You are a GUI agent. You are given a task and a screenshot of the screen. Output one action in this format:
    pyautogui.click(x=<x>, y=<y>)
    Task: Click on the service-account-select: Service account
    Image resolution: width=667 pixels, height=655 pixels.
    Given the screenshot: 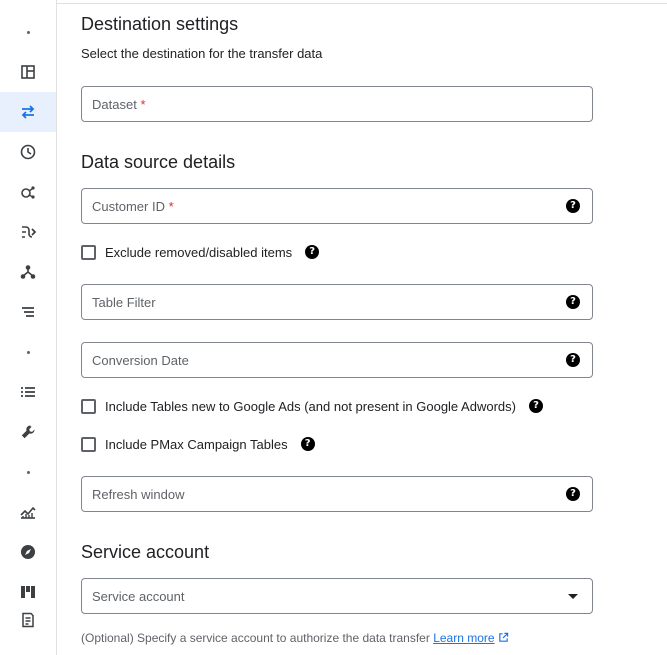 What is the action you would take?
    pyautogui.click(x=337, y=596)
    